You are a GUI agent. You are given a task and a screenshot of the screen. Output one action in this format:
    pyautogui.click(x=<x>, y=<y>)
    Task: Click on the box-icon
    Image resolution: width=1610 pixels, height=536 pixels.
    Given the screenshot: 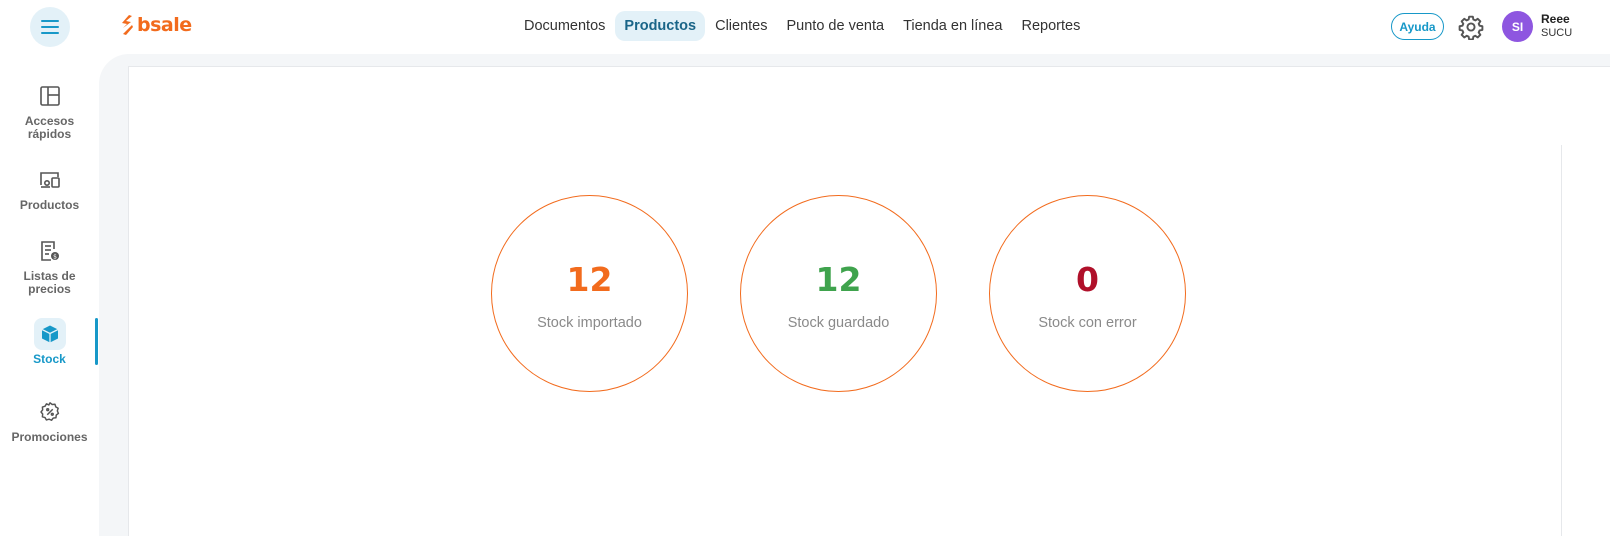 What is the action you would take?
    pyautogui.click(x=49, y=334)
    